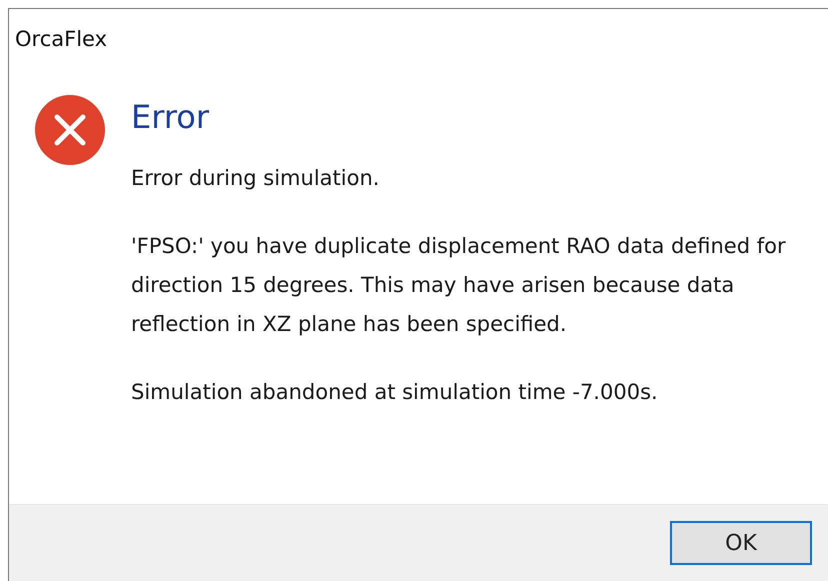  Describe the element at coordinates (70, 130) in the screenshot. I see `error-icon` at that location.